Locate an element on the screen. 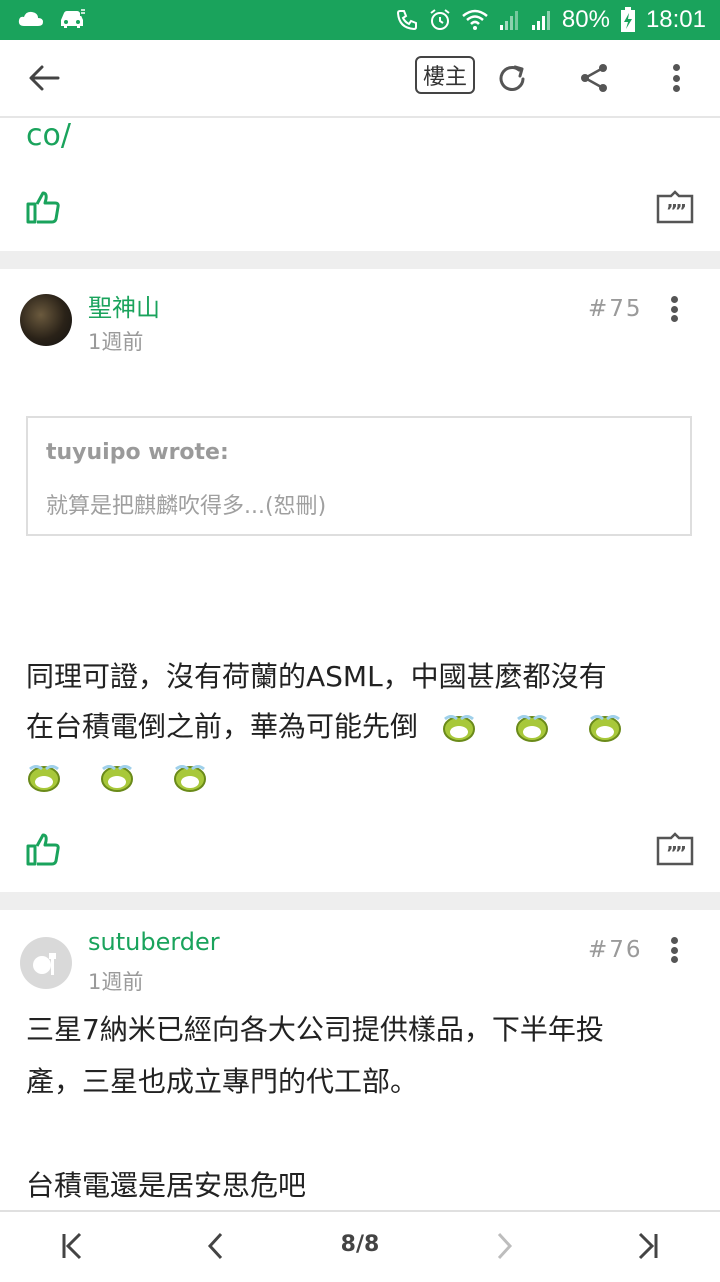 This screenshot has width=720, height=1282. alarm-icon is located at coordinates (440, 19).